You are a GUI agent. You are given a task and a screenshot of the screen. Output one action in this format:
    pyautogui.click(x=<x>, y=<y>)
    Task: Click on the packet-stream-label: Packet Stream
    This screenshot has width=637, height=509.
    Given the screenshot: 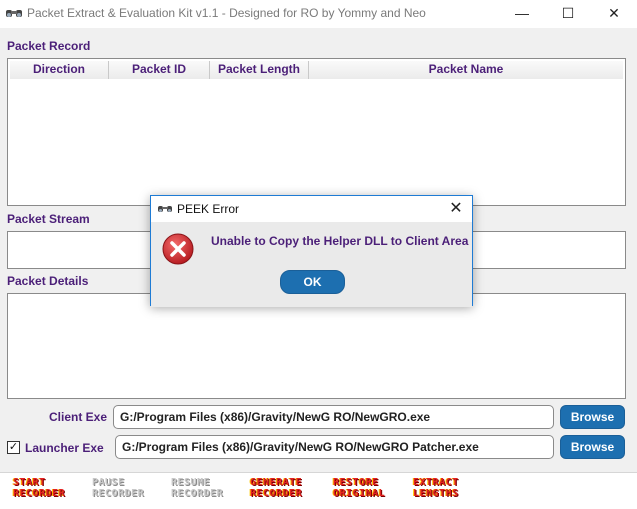 What is the action you would take?
    pyautogui.click(x=48, y=219)
    